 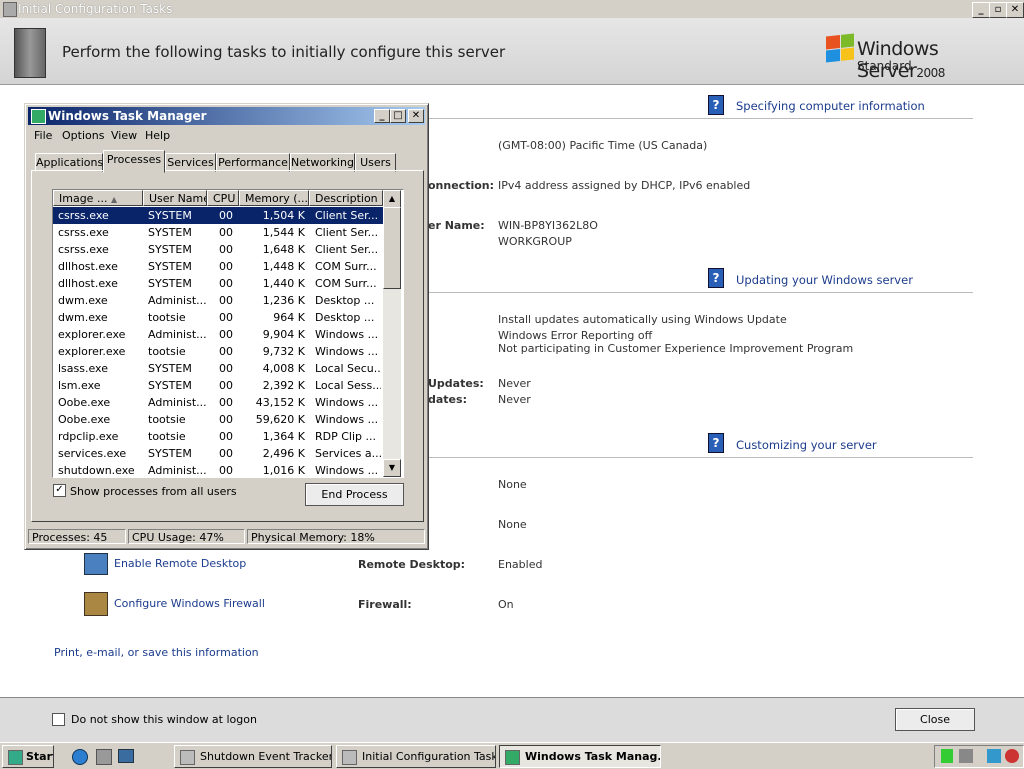 What do you see at coordinates (392, 468) in the screenshot?
I see `scroll-down-button: ▼` at bounding box center [392, 468].